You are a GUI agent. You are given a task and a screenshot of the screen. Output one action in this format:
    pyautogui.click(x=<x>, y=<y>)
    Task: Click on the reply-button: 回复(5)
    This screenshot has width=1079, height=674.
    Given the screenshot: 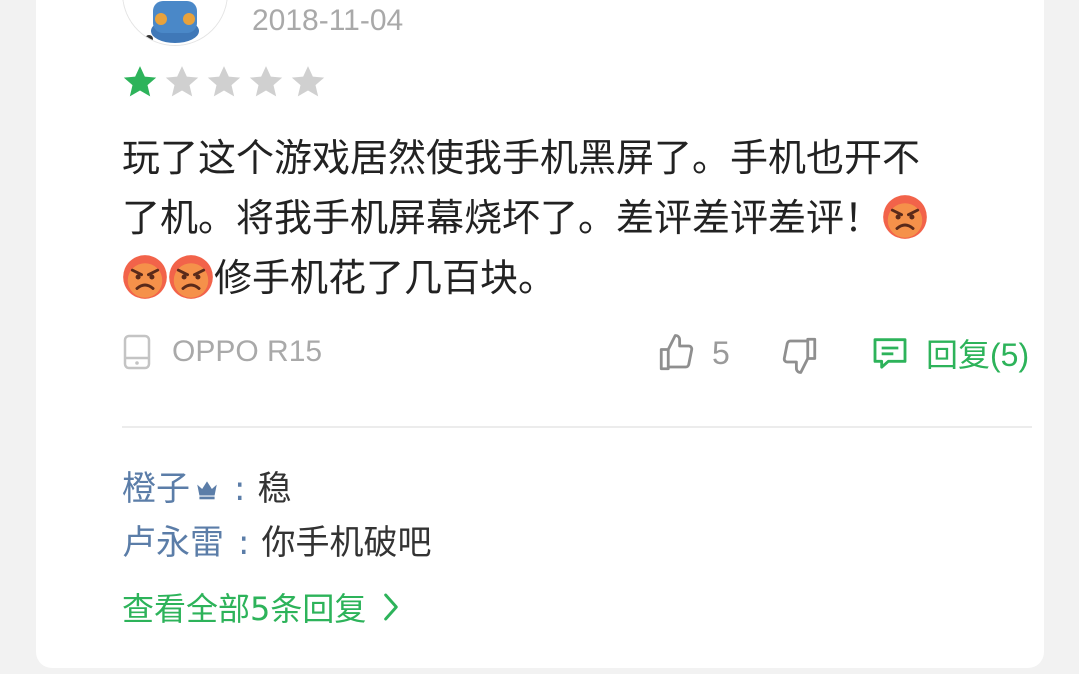 What is the action you would take?
    pyautogui.click(x=949, y=353)
    